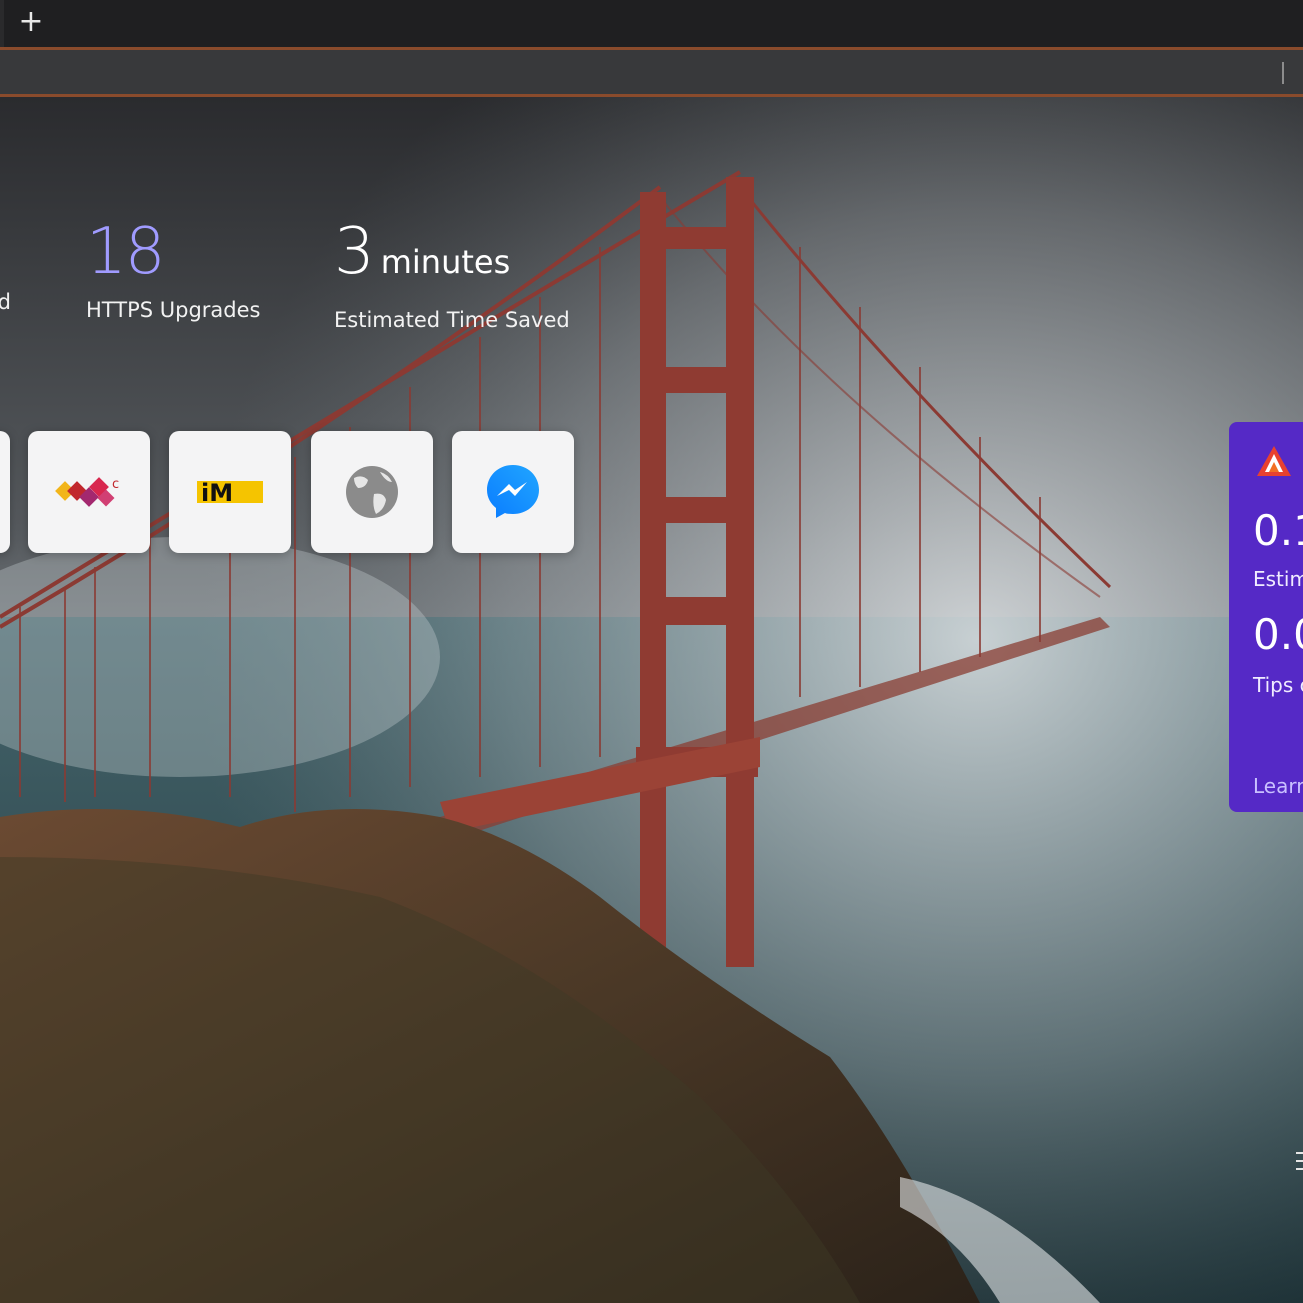 The width and height of the screenshot is (1303, 1303). I want to click on rewards-balance: 0.1, so click(1278, 530).